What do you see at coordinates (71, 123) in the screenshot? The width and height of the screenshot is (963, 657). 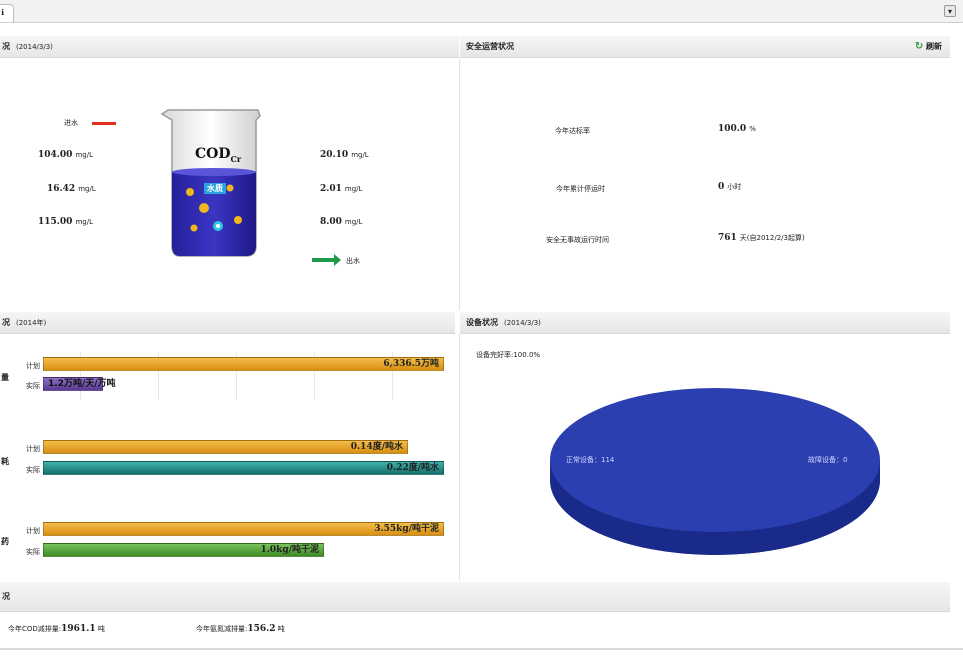 I see `legend-in-label: 进水` at bounding box center [71, 123].